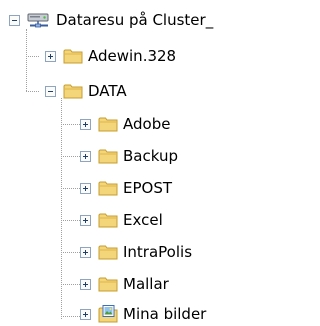 The width and height of the screenshot is (320, 326). I want to click on tree-root-item: Dataresu på Cluster_, so click(111, 20).